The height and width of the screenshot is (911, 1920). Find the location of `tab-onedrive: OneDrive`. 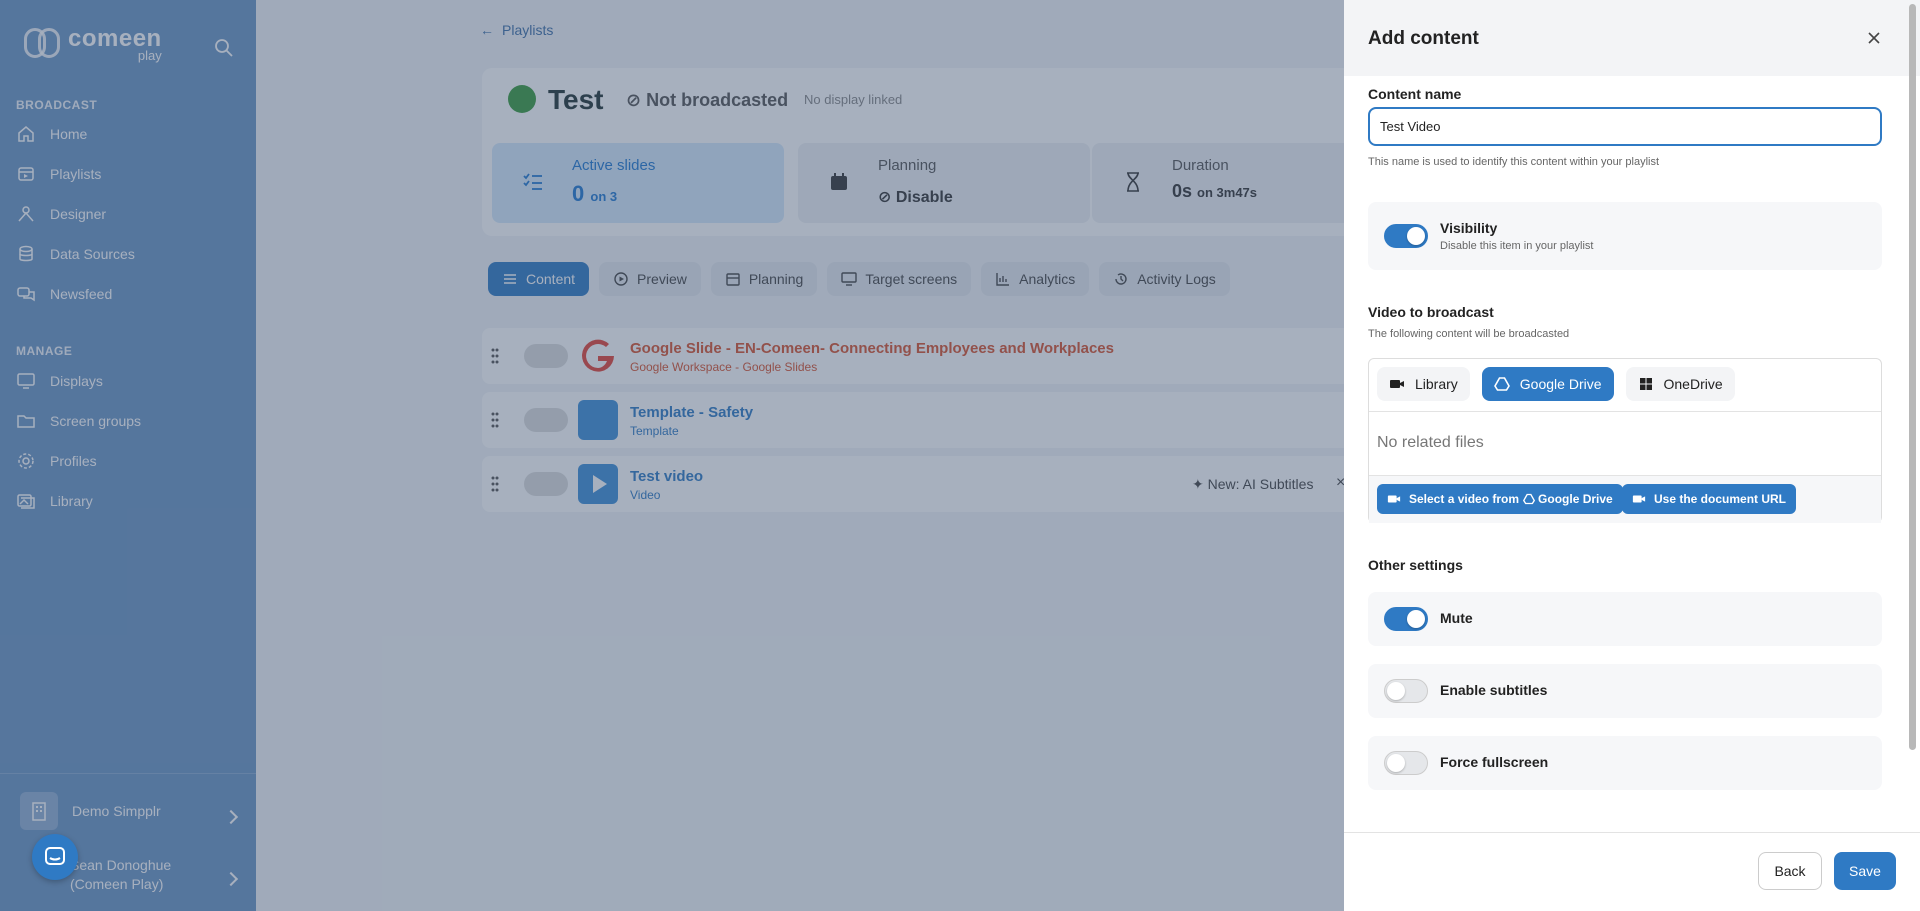

tab-onedrive: OneDrive is located at coordinates (1680, 384).